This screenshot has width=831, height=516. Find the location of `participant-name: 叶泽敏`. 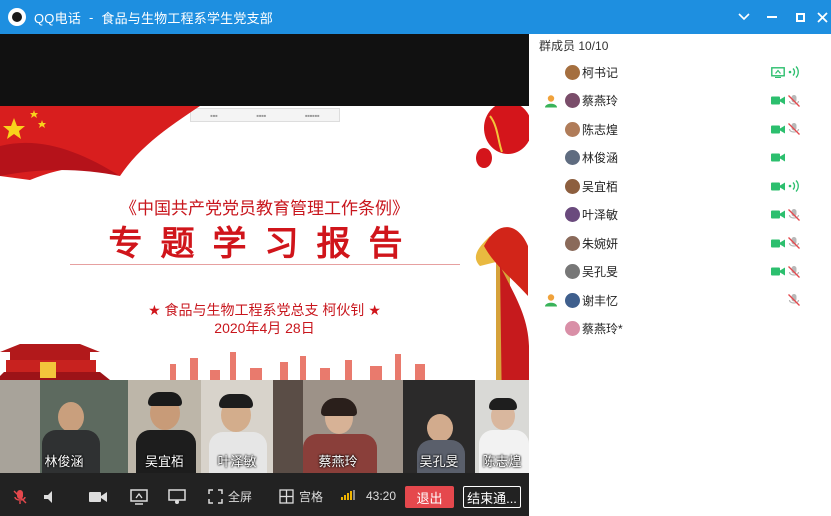

participant-name: 叶泽敏 is located at coordinates (237, 461).